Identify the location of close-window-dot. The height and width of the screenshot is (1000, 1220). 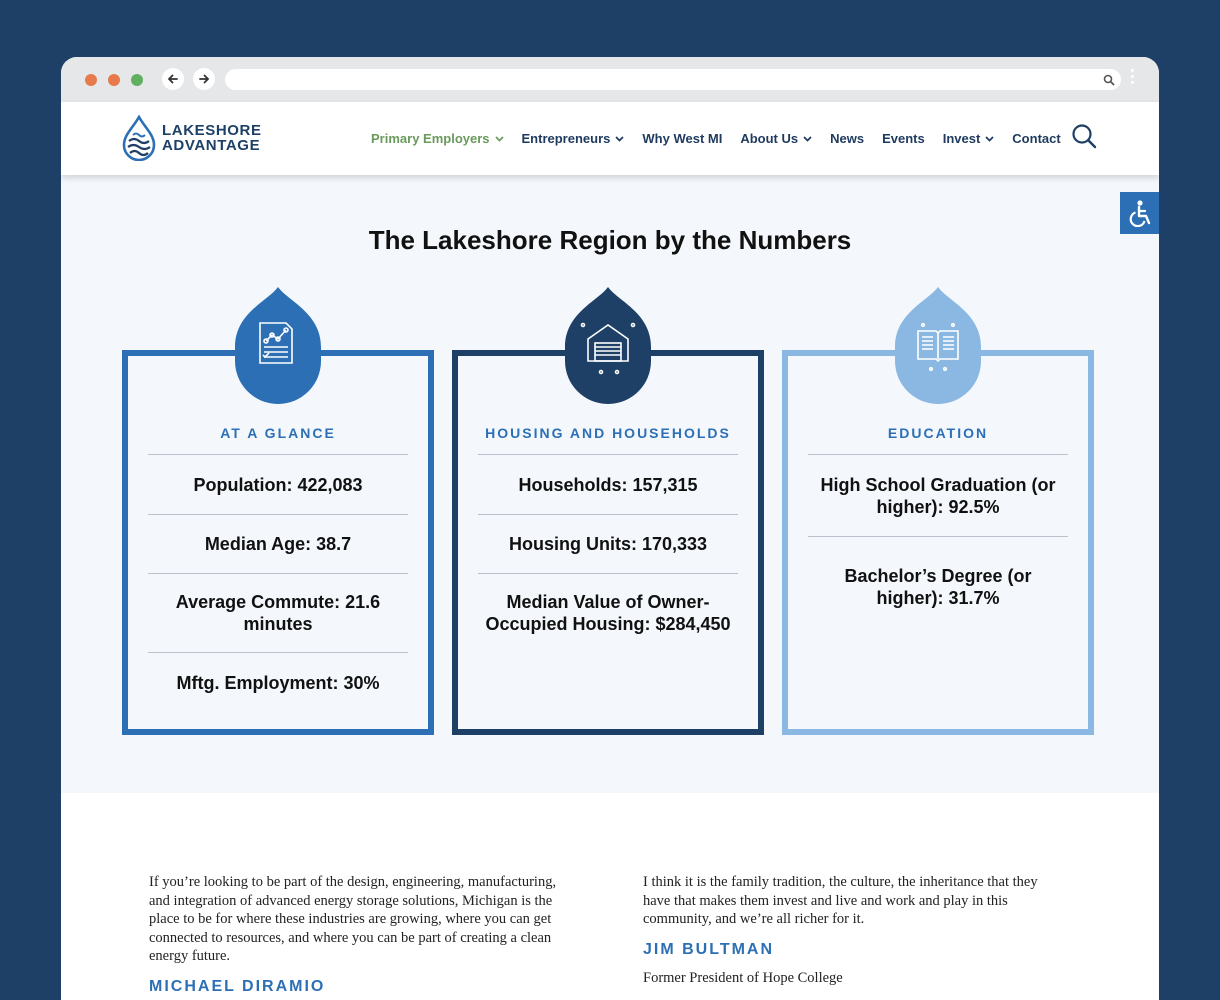
(91, 80).